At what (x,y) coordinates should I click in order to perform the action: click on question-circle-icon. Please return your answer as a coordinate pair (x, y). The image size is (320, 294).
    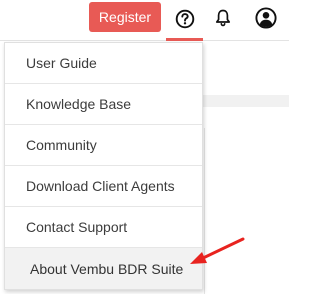
    Looking at the image, I should click on (184, 19).